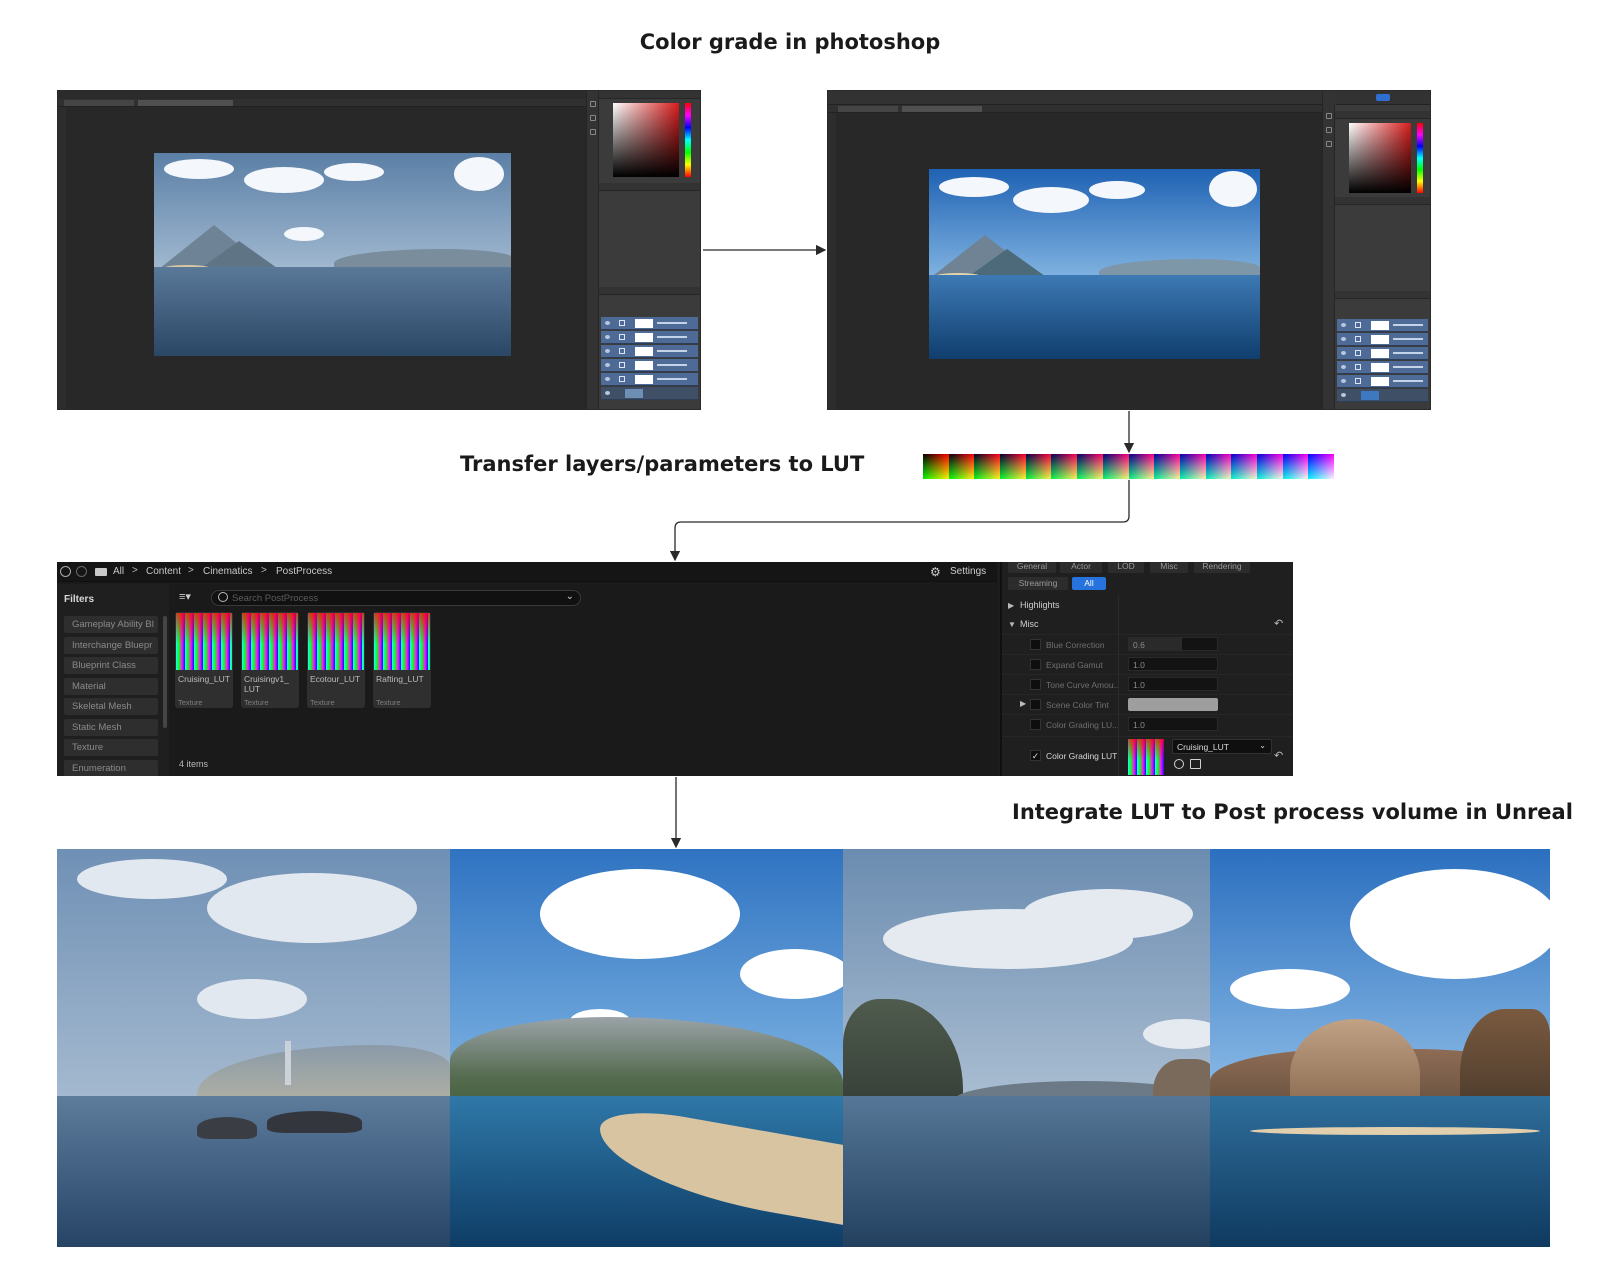  I want to click on filter-item: Static Mesh, so click(111, 727).